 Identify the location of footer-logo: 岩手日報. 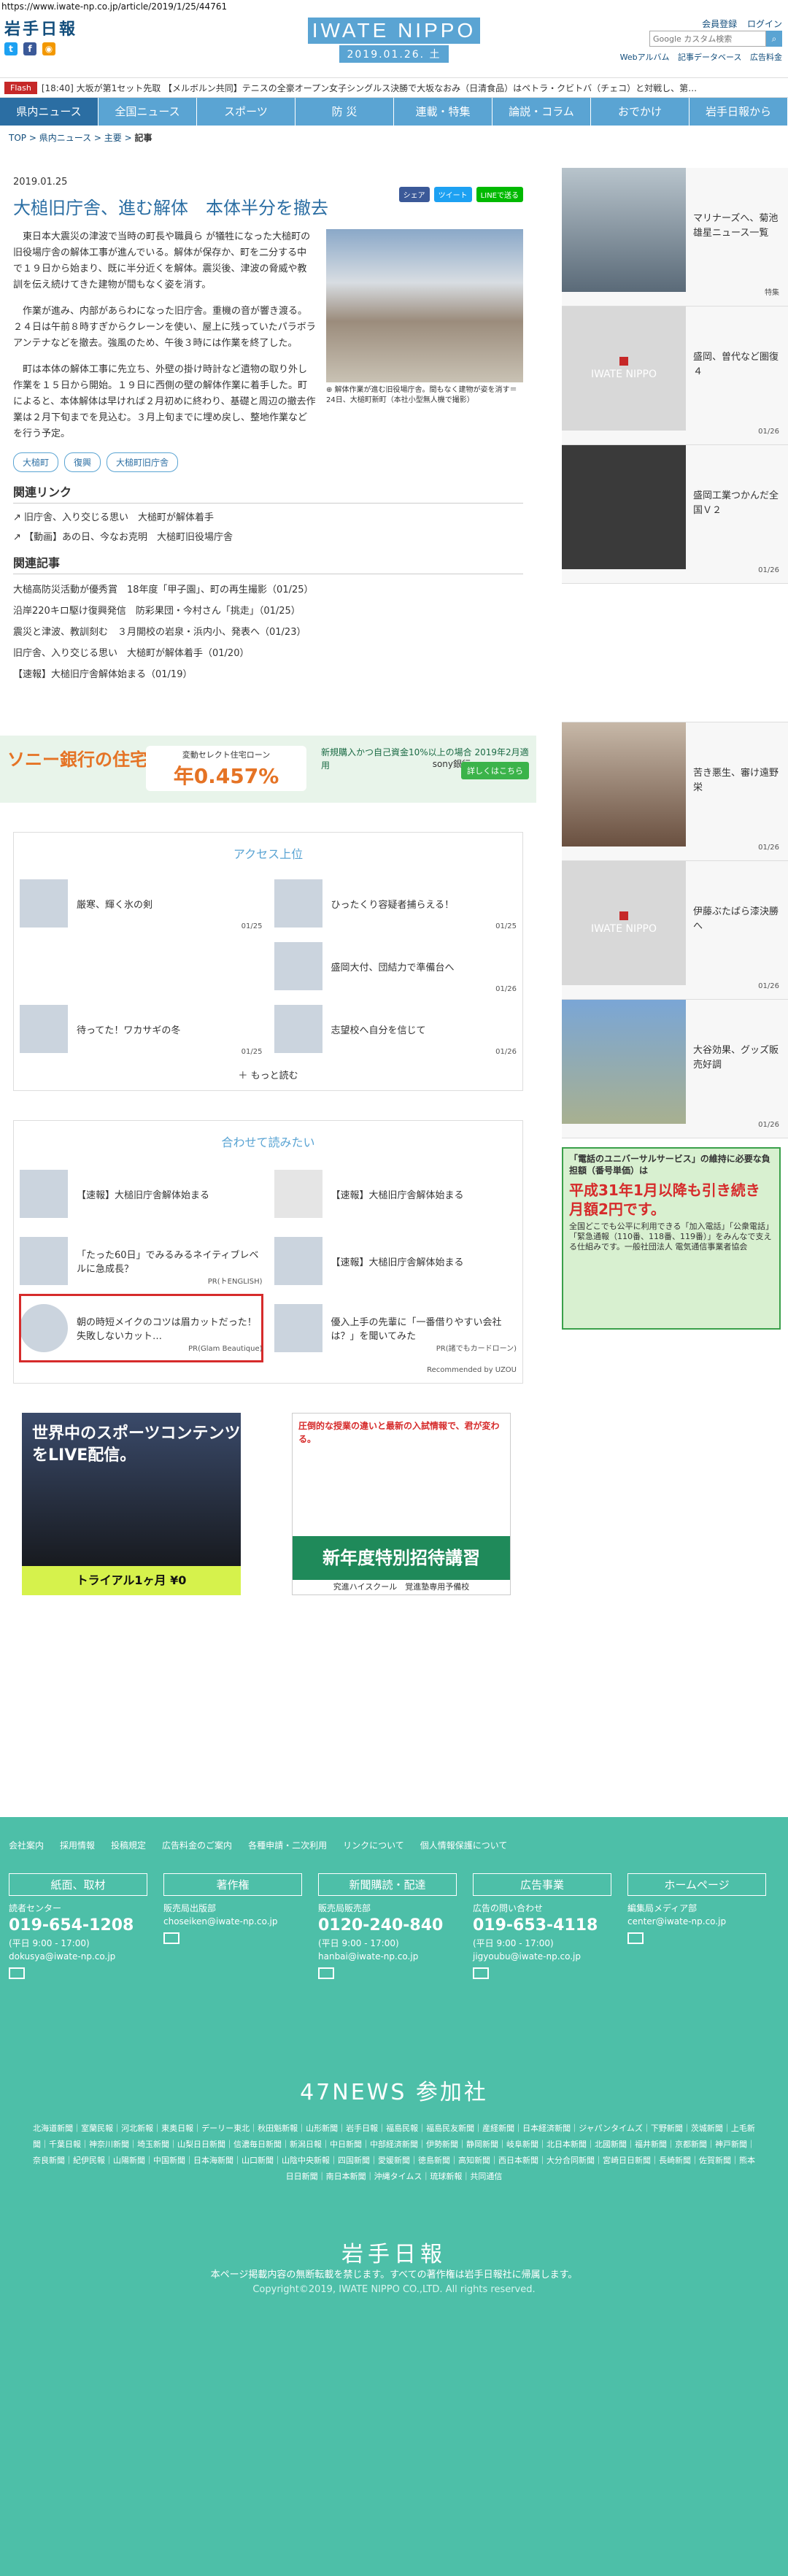
(394, 2252).